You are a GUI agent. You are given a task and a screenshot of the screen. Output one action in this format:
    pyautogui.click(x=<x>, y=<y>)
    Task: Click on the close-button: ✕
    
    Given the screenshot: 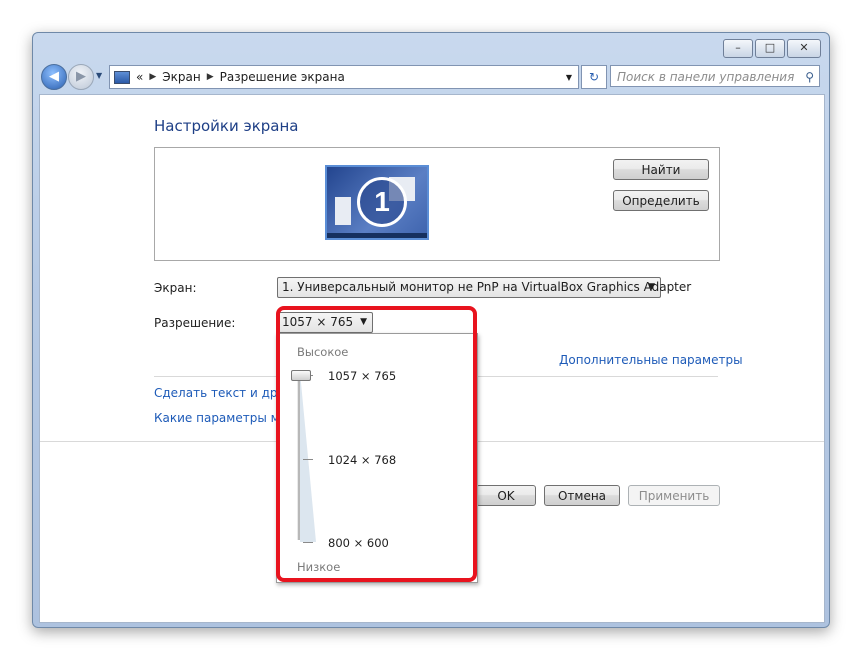 What is the action you would take?
    pyautogui.click(x=804, y=48)
    